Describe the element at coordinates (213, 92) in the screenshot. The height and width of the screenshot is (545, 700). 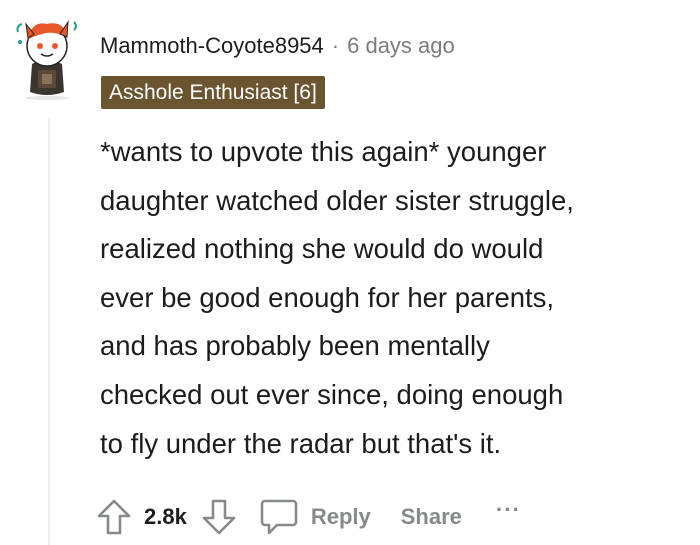
I see `user-flair-badge: Asshole Enthusiast [6]` at that location.